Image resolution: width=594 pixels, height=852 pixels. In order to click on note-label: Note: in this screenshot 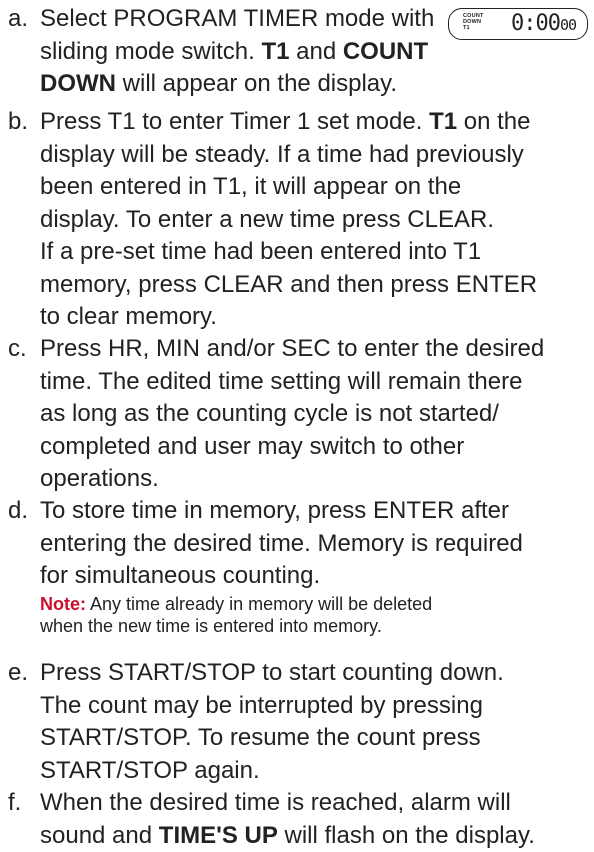, I will do `click(63, 604)`.